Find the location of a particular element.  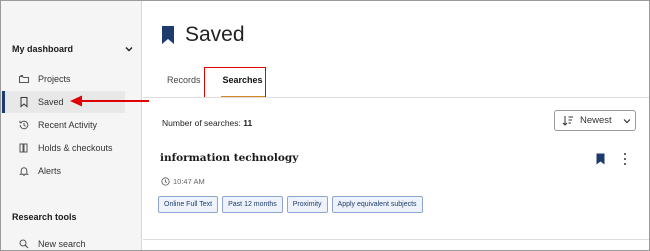

sort-label: Newest is located at coordinates (596, 120).